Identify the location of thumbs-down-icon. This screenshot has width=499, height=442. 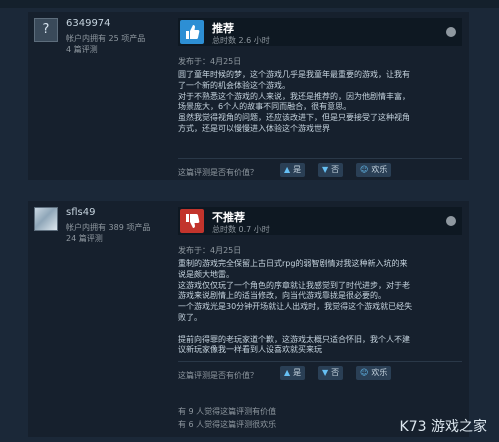
(192, 221).